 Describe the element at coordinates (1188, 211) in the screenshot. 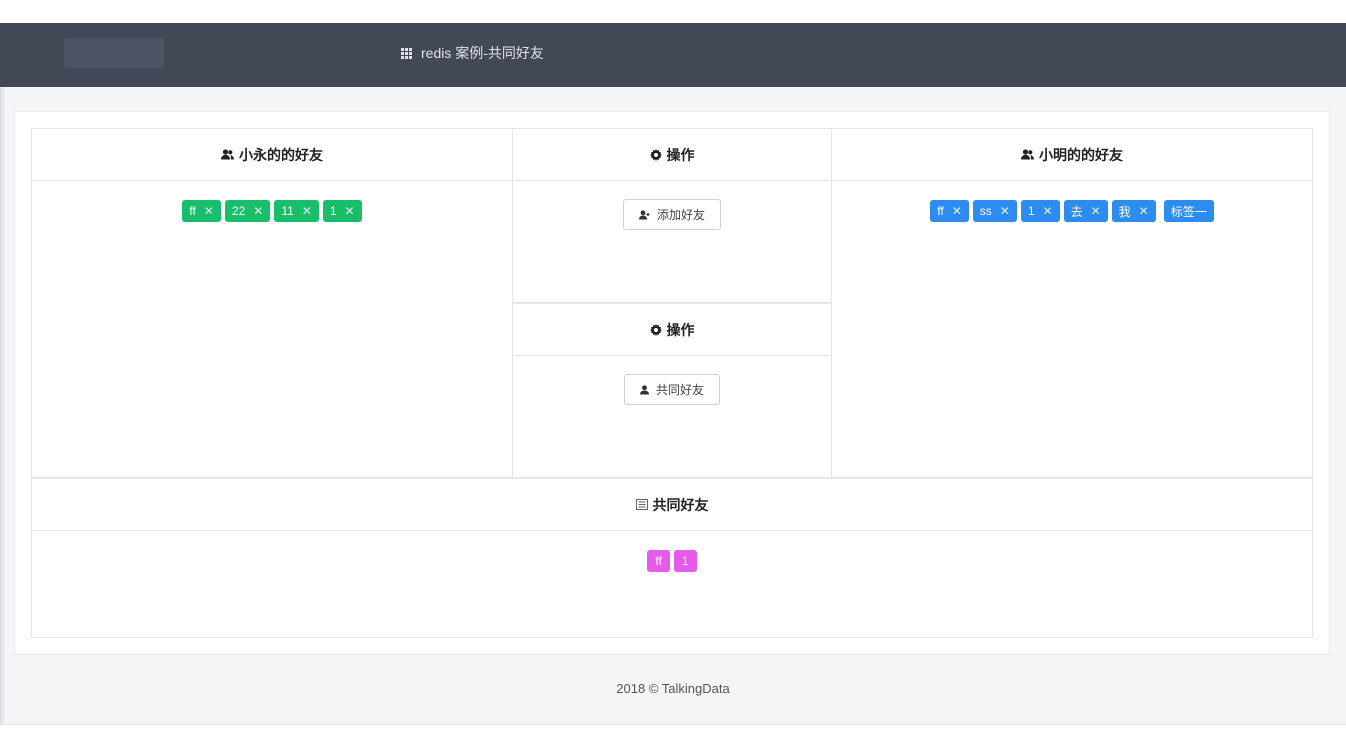

I see `new-tag-button: 标签一` at that location.